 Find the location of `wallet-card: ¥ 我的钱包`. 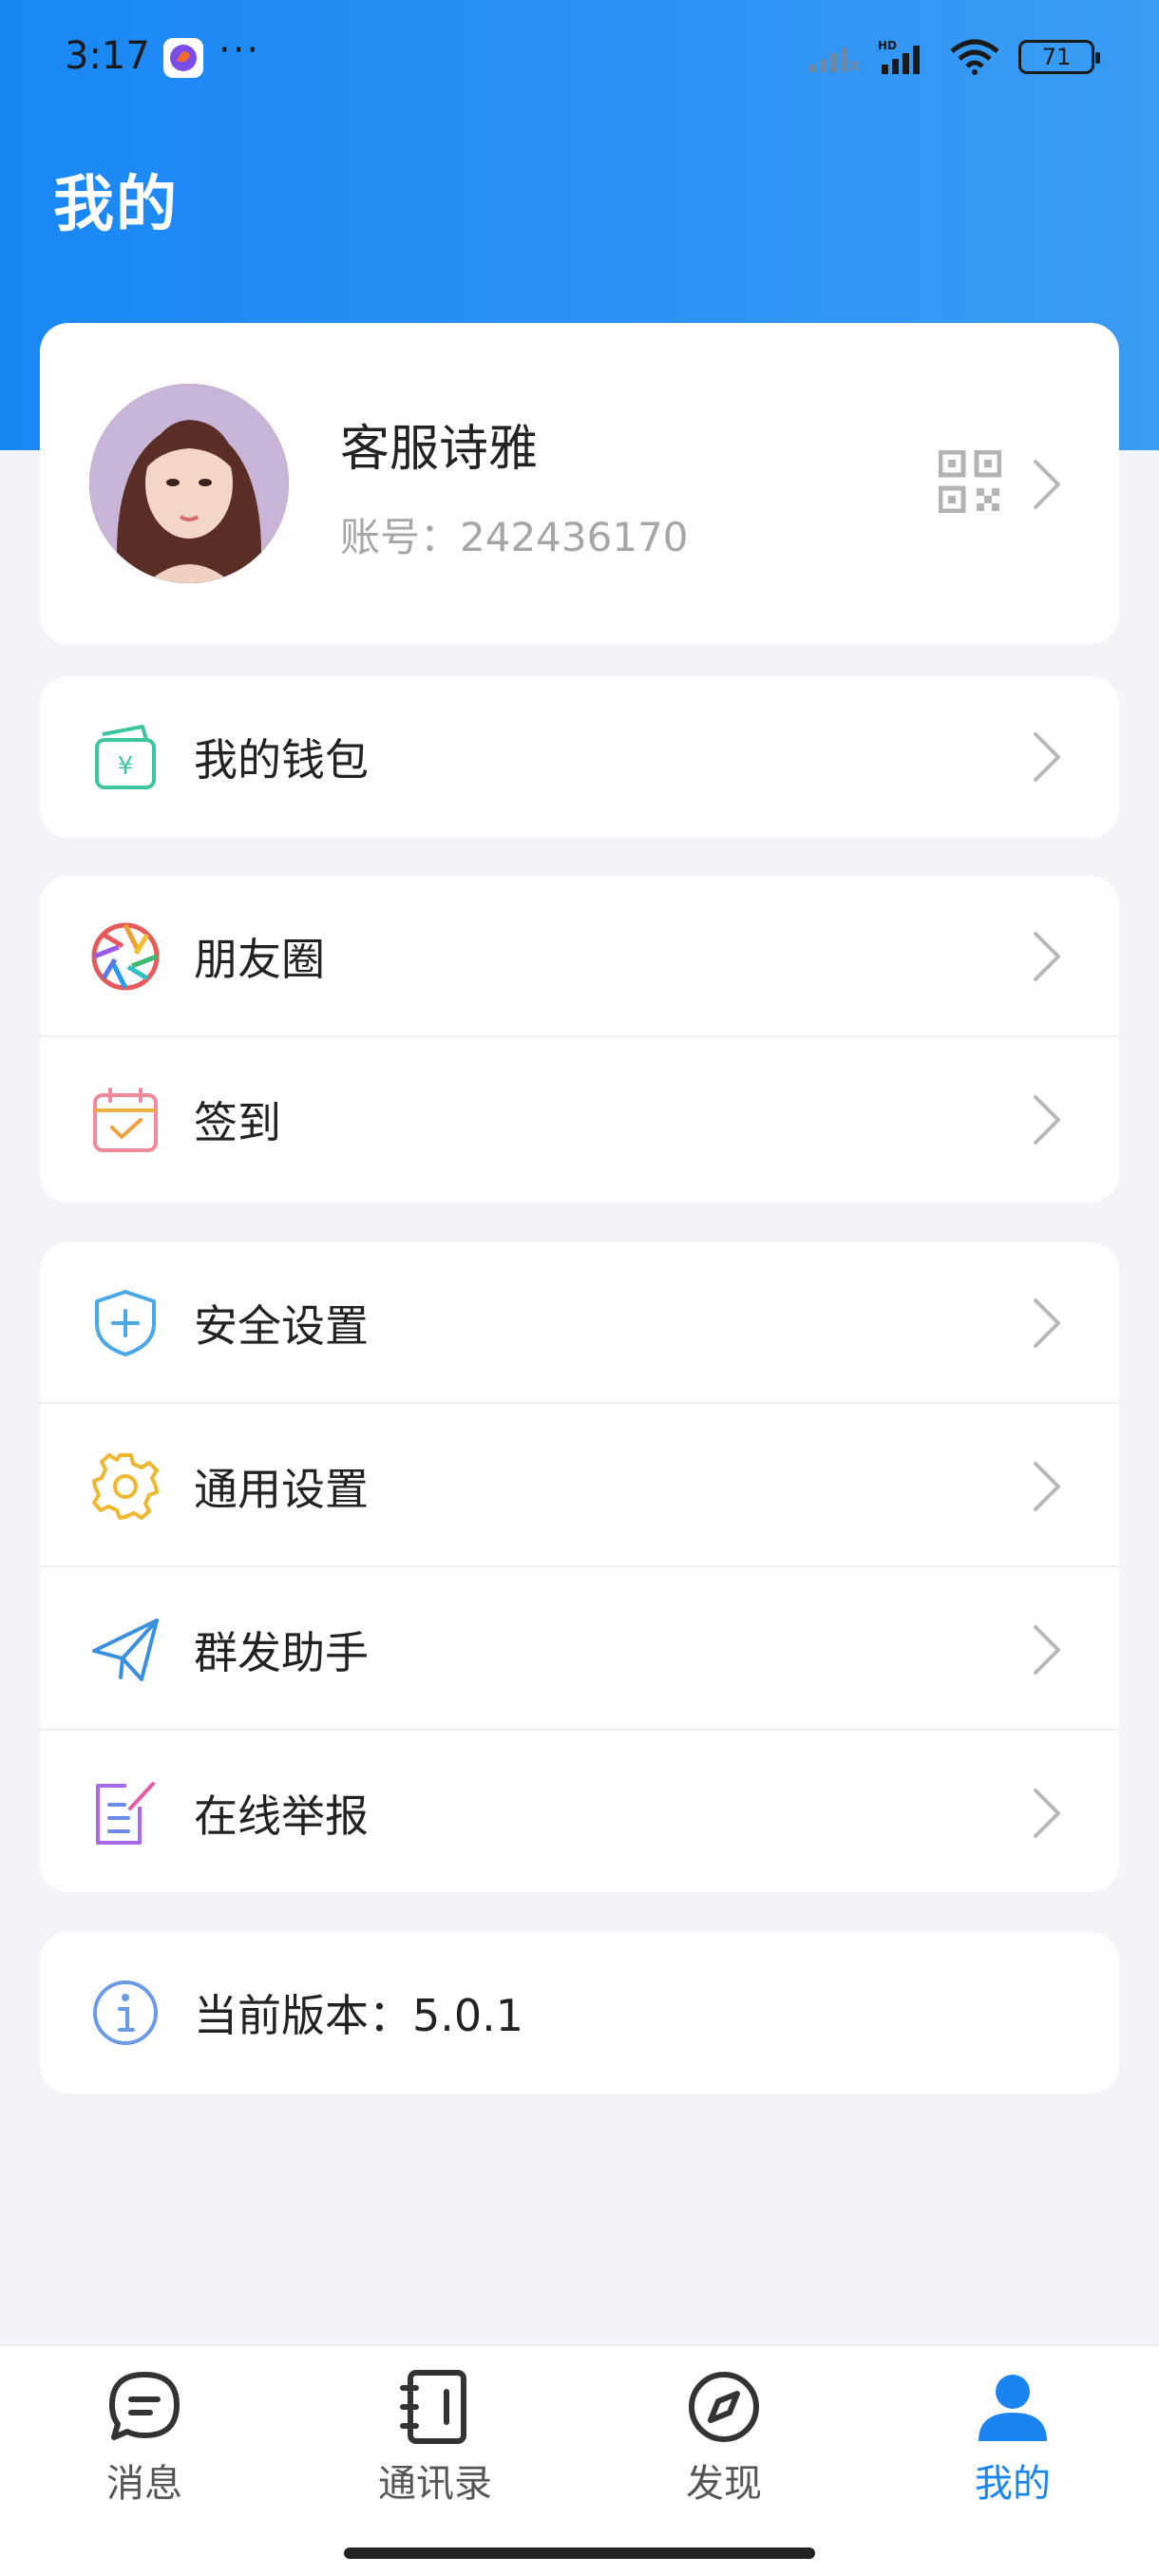

wallet-card: ¥ 我的钱包 is located at coordinates (579, 757).